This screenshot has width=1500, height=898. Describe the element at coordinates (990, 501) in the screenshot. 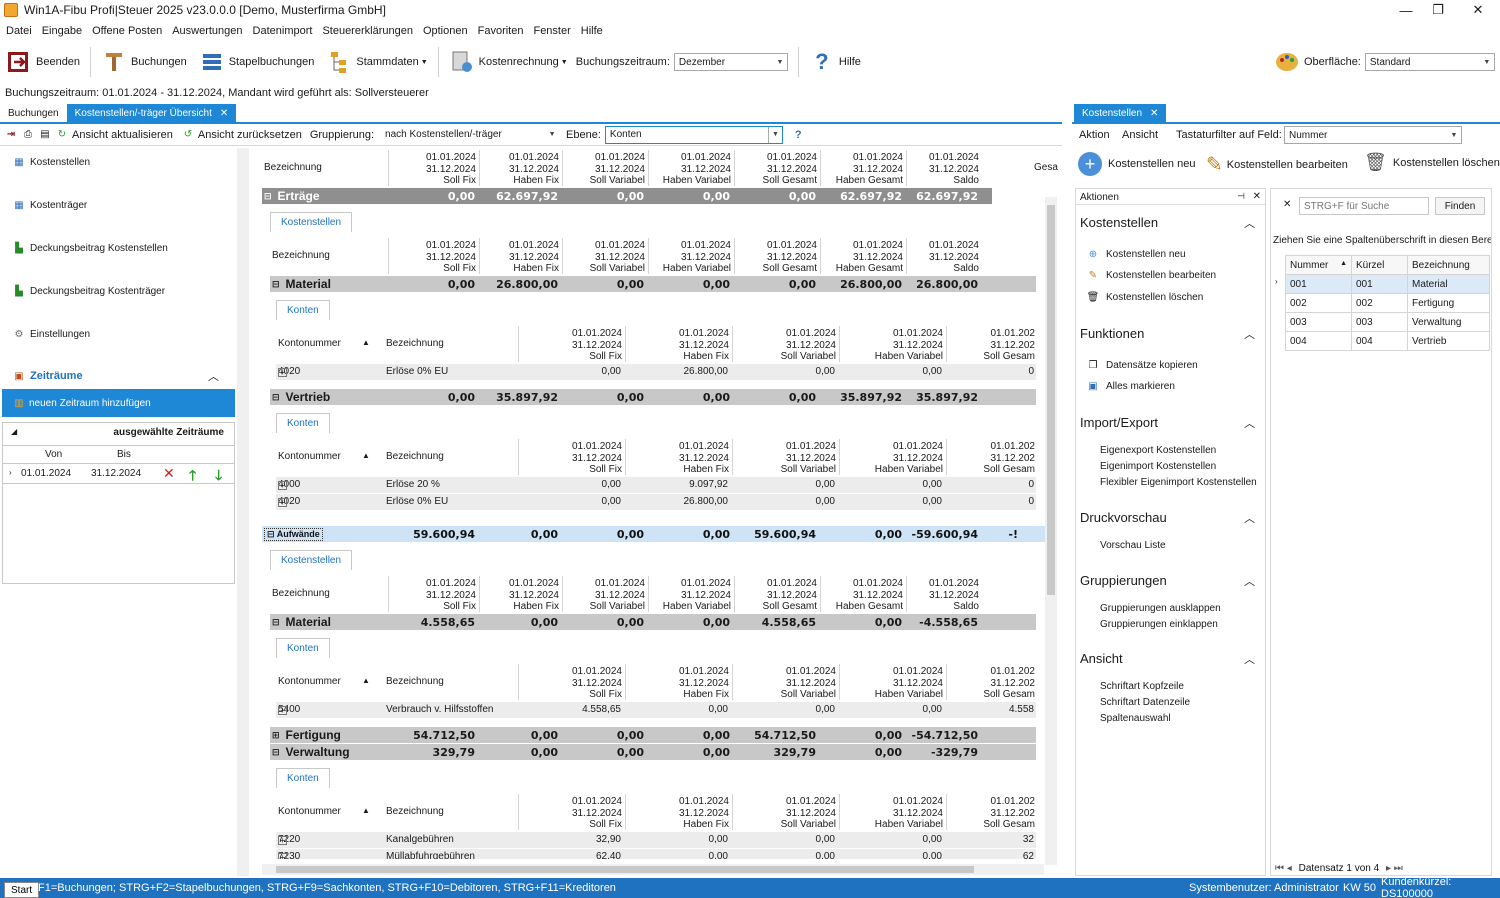

I see `account-value: 0` at that location.